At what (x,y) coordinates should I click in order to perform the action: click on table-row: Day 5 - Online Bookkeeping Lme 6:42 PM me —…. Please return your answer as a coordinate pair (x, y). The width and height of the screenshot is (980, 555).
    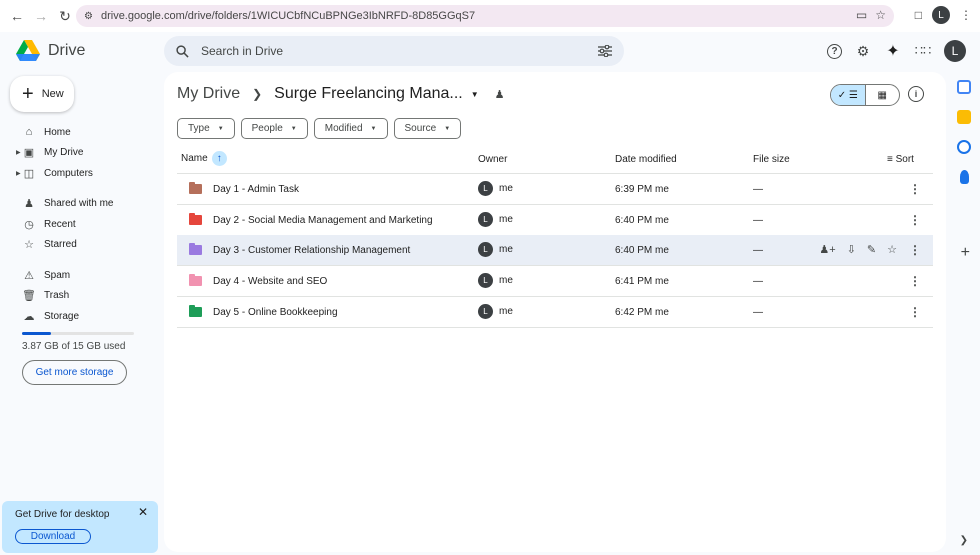
    Looking at the image, I should click on (555, 312).